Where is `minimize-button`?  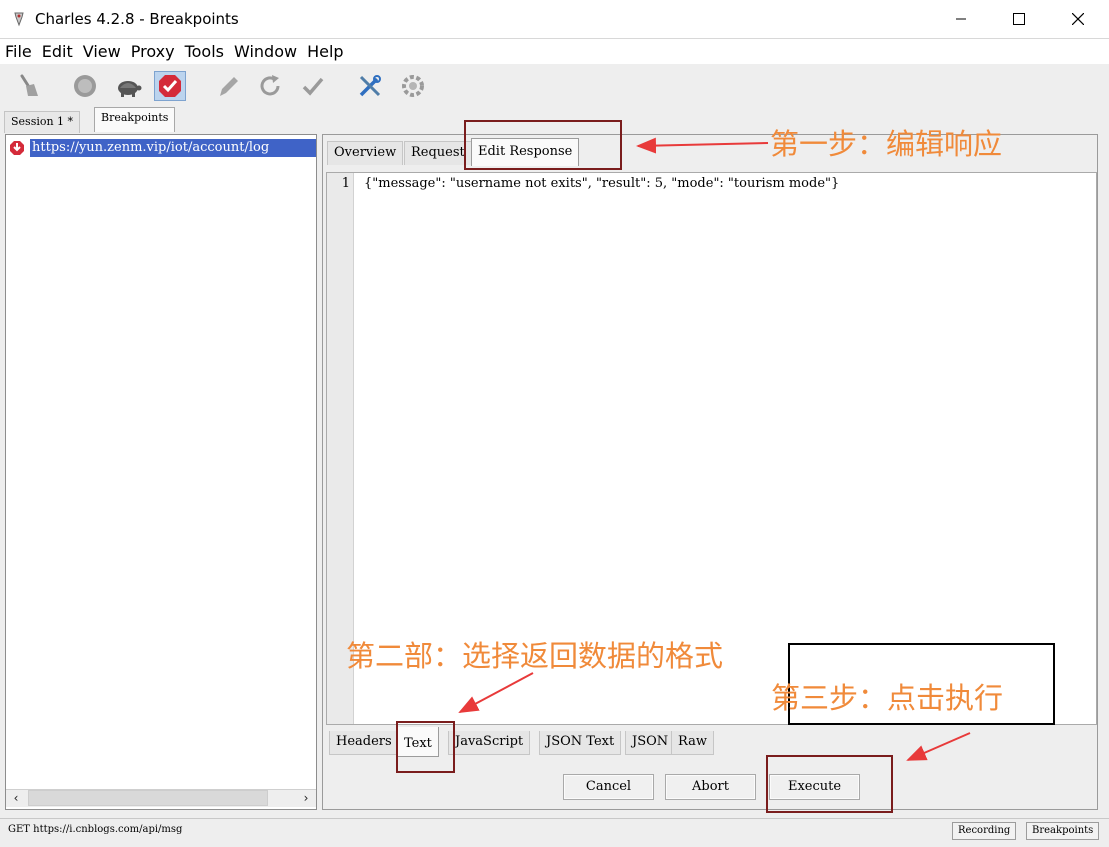 minimize-button is located at coordinates (961, 19).